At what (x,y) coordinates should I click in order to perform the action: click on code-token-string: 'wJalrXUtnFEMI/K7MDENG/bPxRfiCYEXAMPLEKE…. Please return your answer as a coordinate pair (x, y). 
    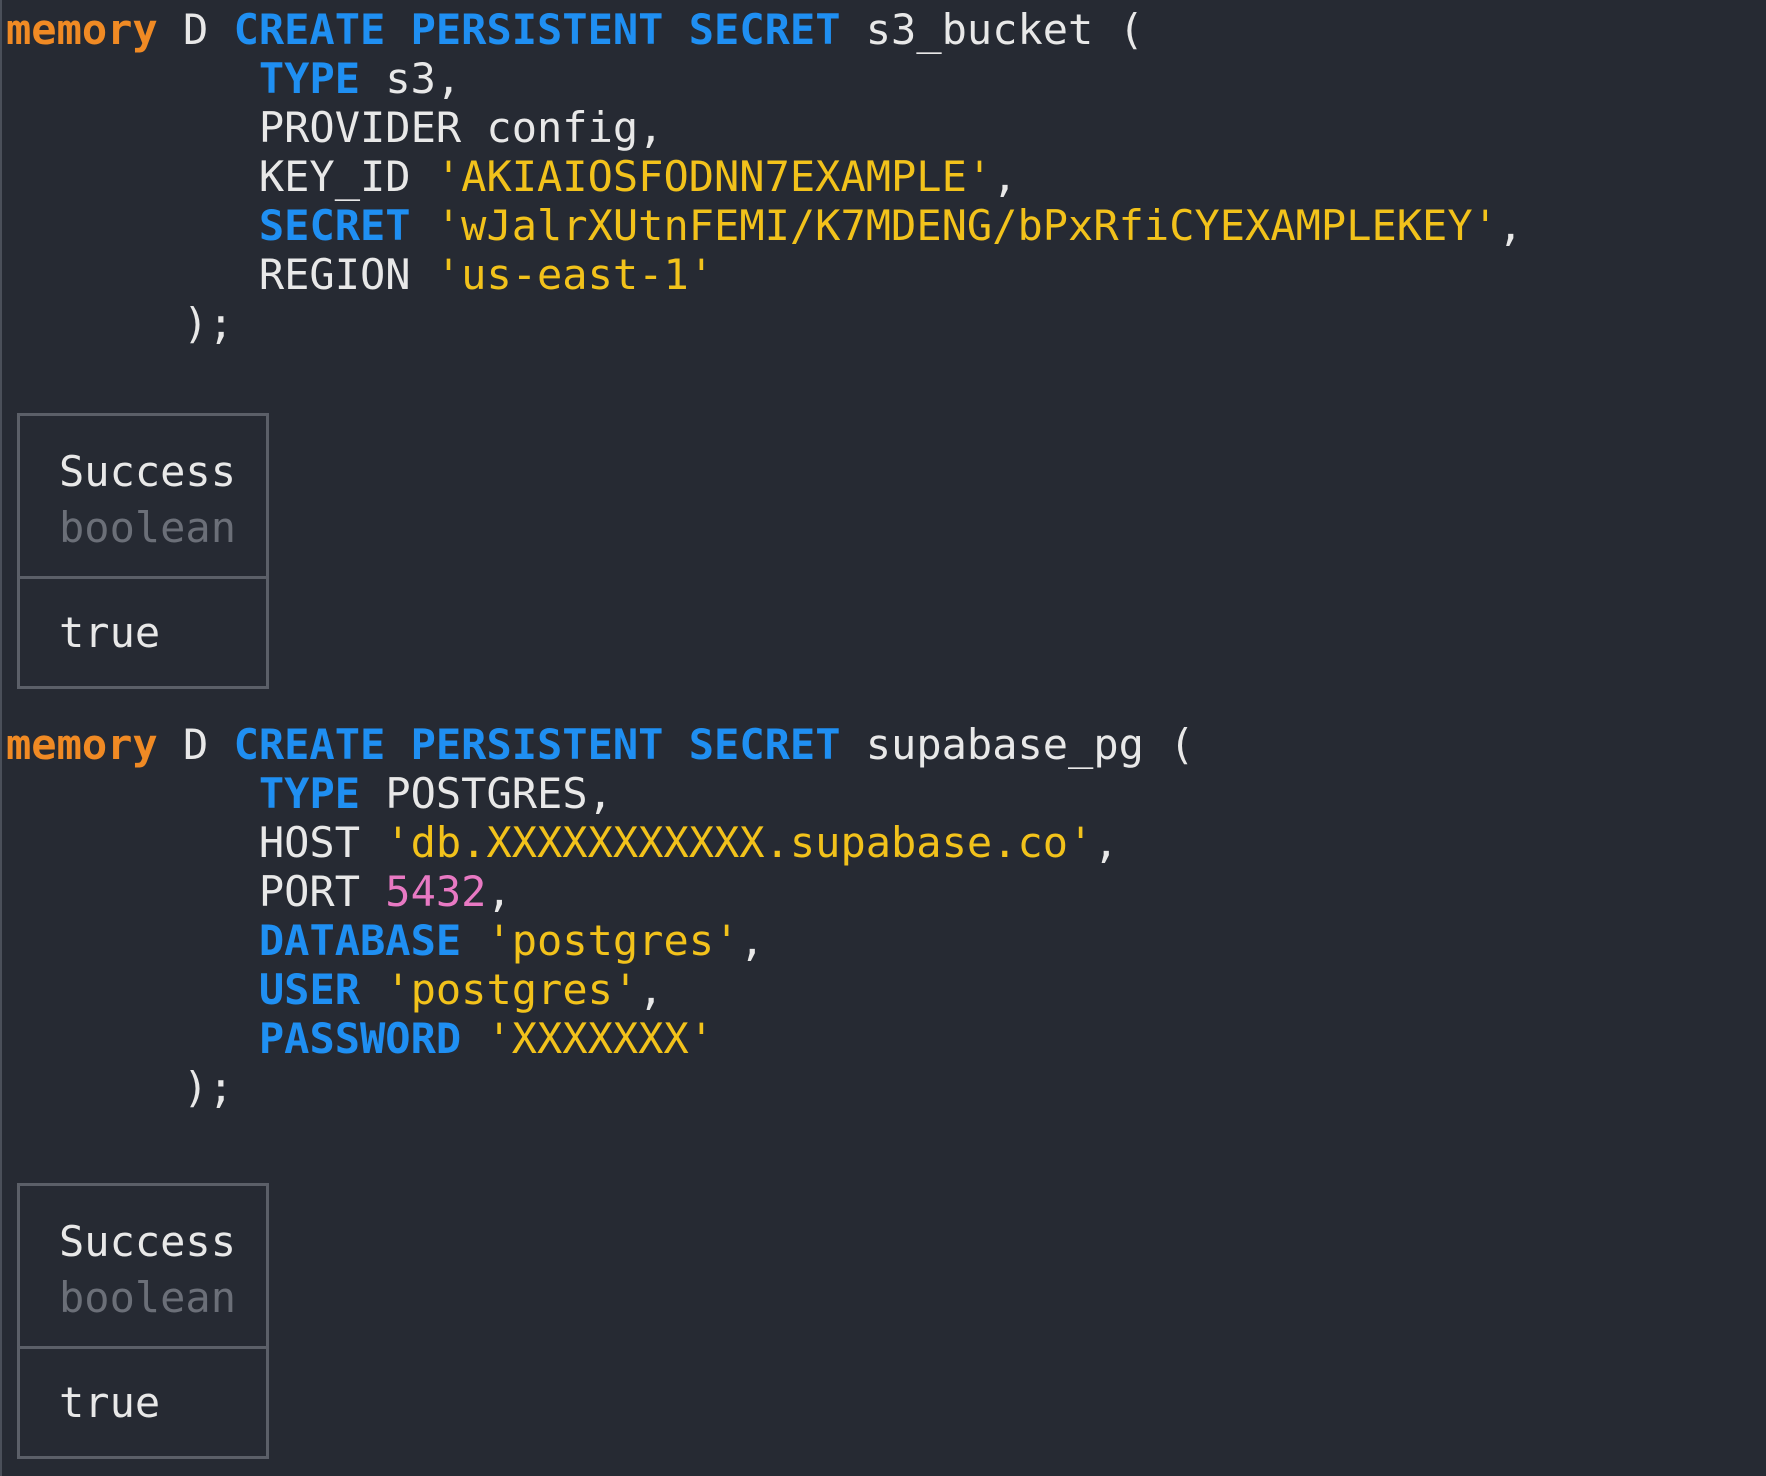
    Looking at the image, I should click on (966, 225).